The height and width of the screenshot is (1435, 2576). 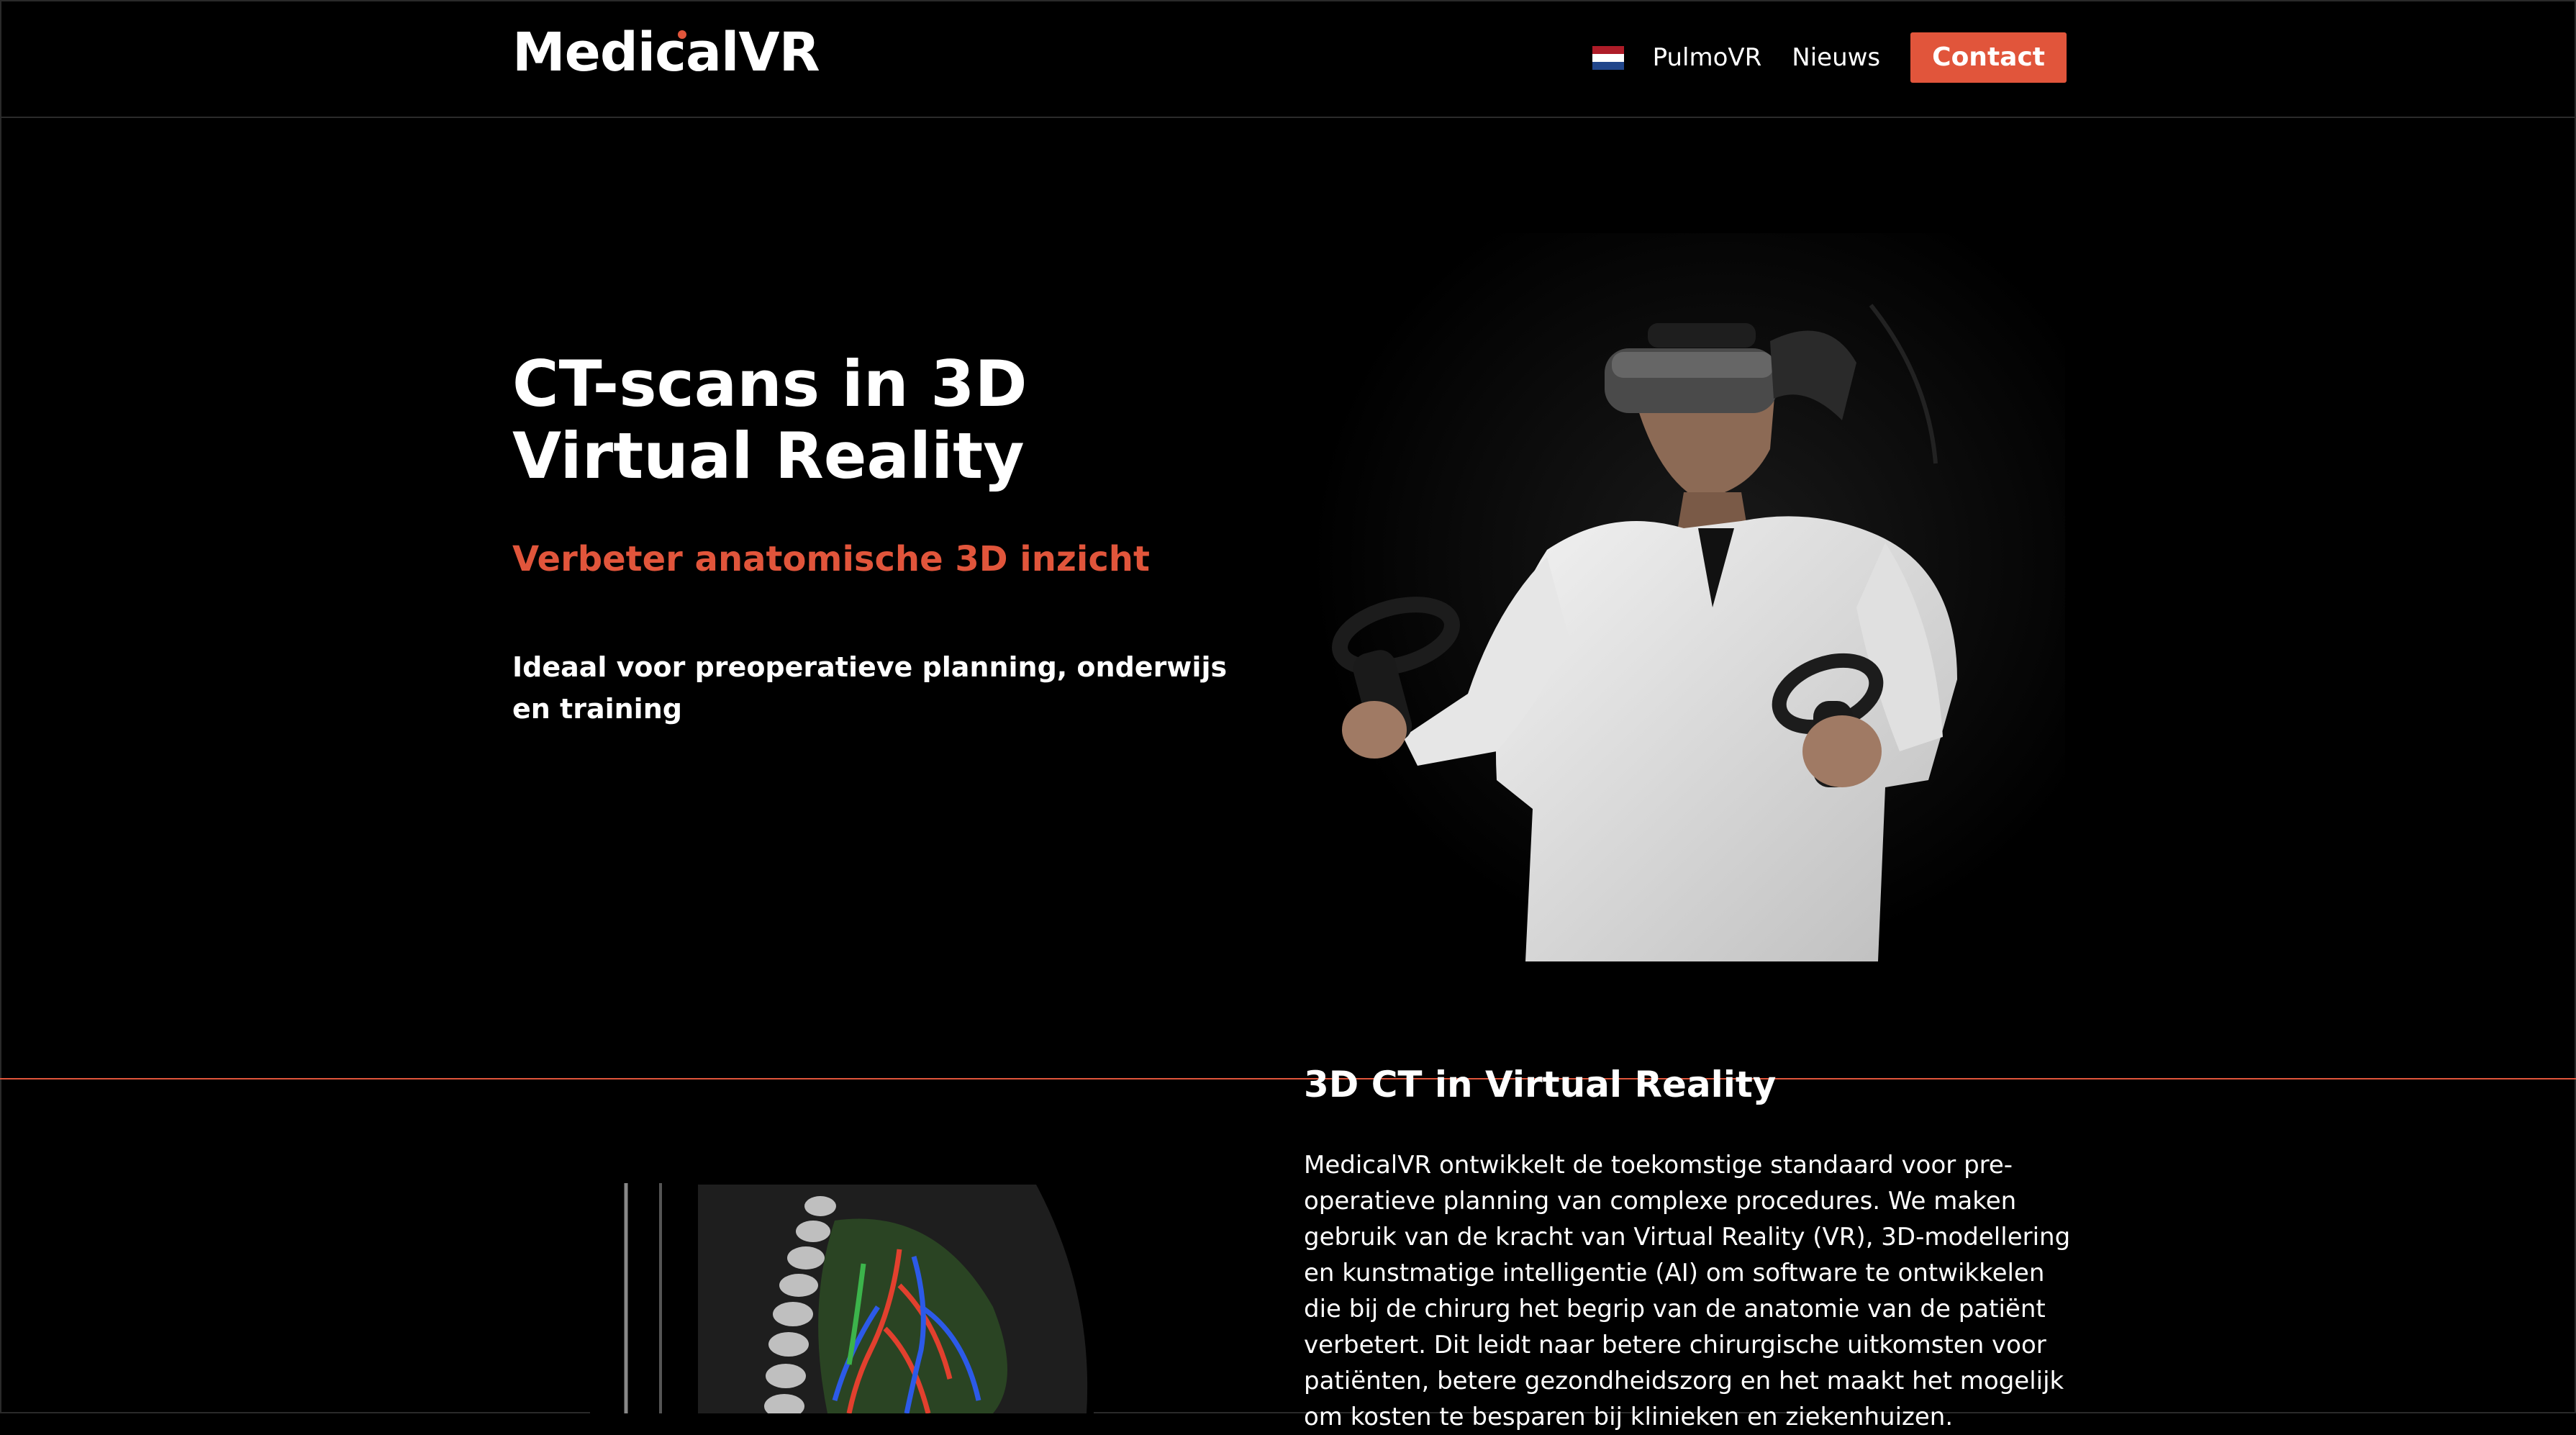 I want to click on hero-title: CT-scans in 3D Virtual Reality, so click(x=770, y=420).